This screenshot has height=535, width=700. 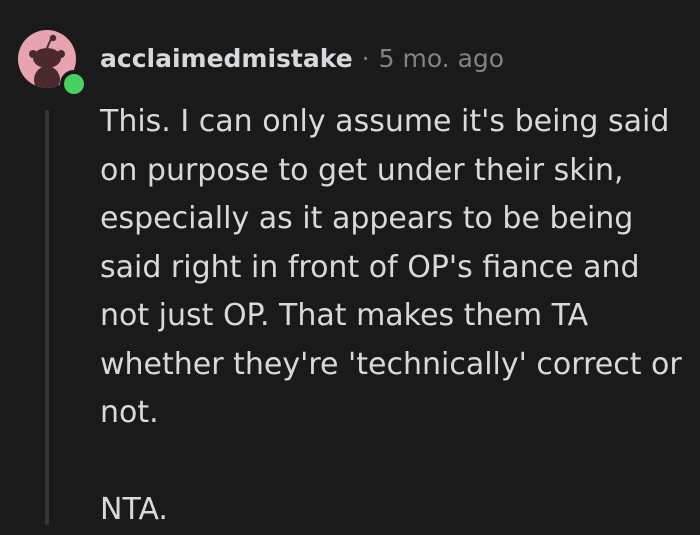 I want to click on user-avatar-container, so click(x=53, y=64).